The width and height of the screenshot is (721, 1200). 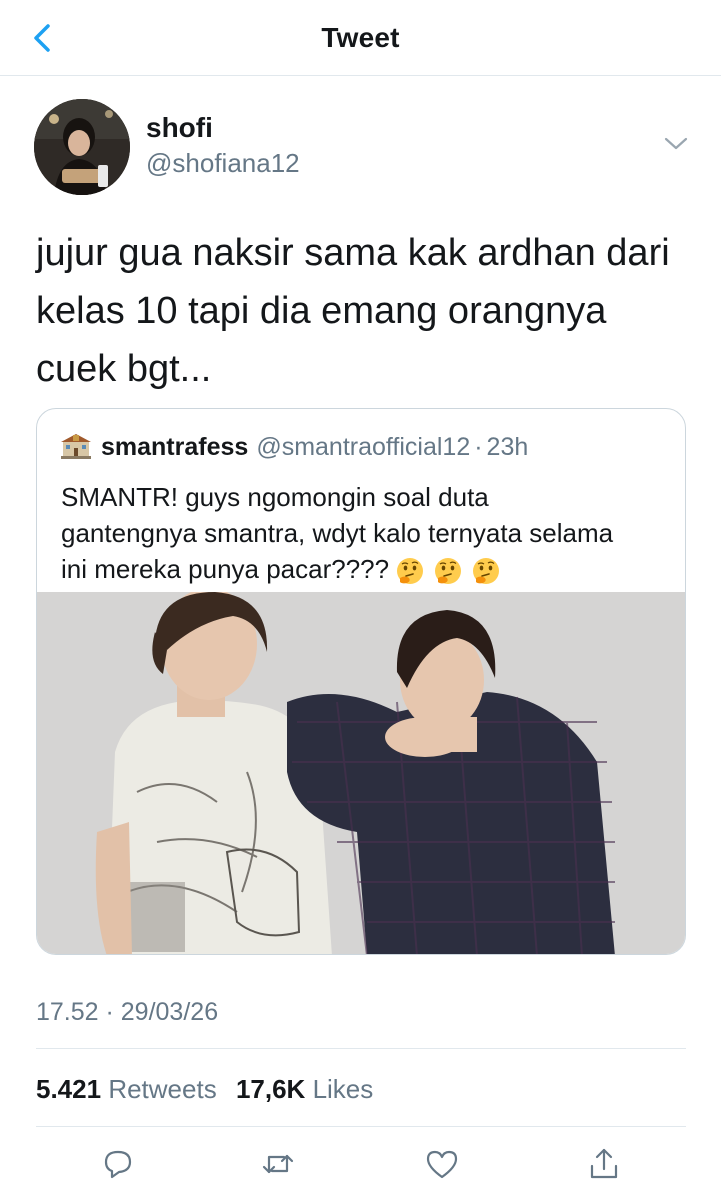 I want to click on quoted-author-handle: @smantraofficial12, so click(x=363, y=447).